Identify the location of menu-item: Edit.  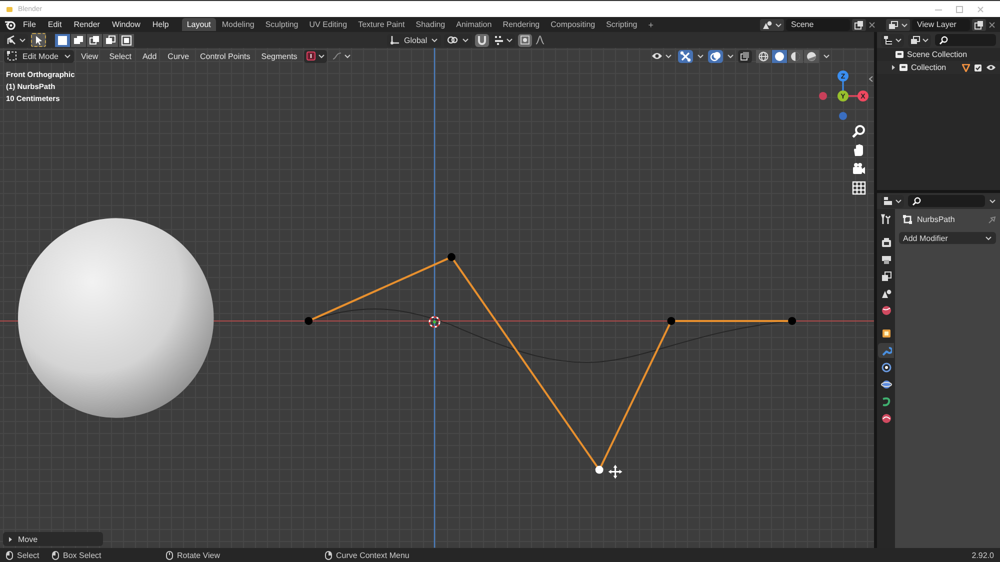
(54, 24).